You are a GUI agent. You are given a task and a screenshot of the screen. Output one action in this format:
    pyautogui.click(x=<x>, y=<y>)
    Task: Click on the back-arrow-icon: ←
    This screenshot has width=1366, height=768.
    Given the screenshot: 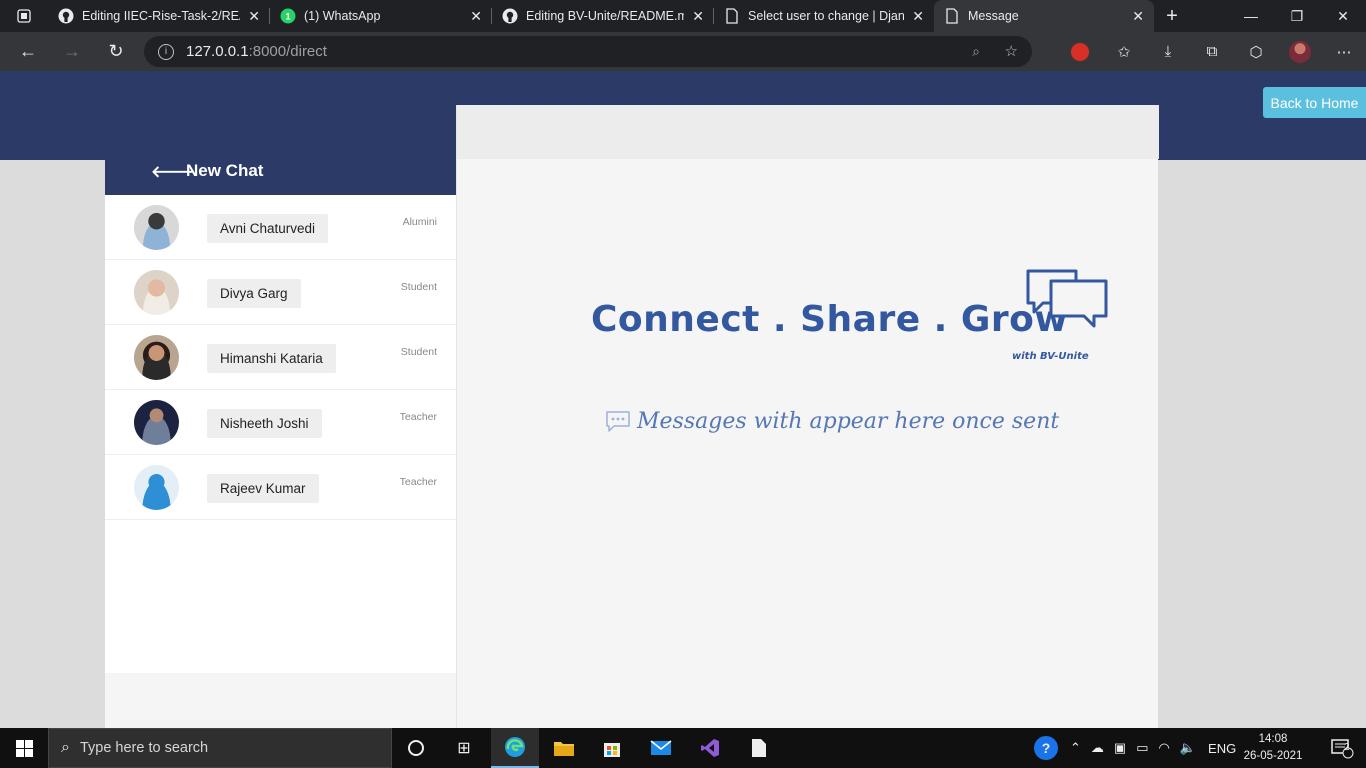 What is the action you would take?
    pyautogui.click(x=28, y=51)
    